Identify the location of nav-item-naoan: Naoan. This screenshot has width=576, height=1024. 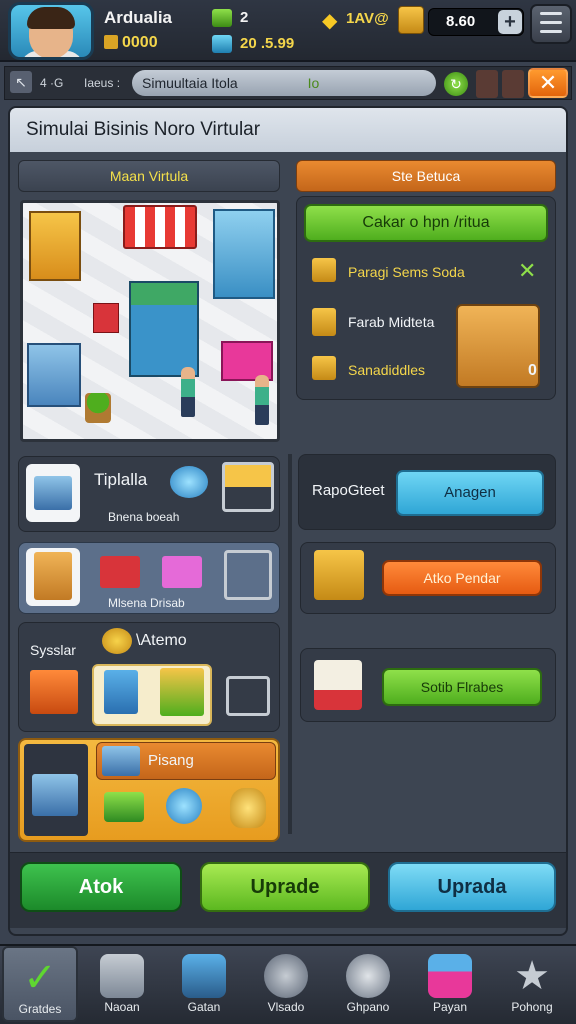
(122, 984).